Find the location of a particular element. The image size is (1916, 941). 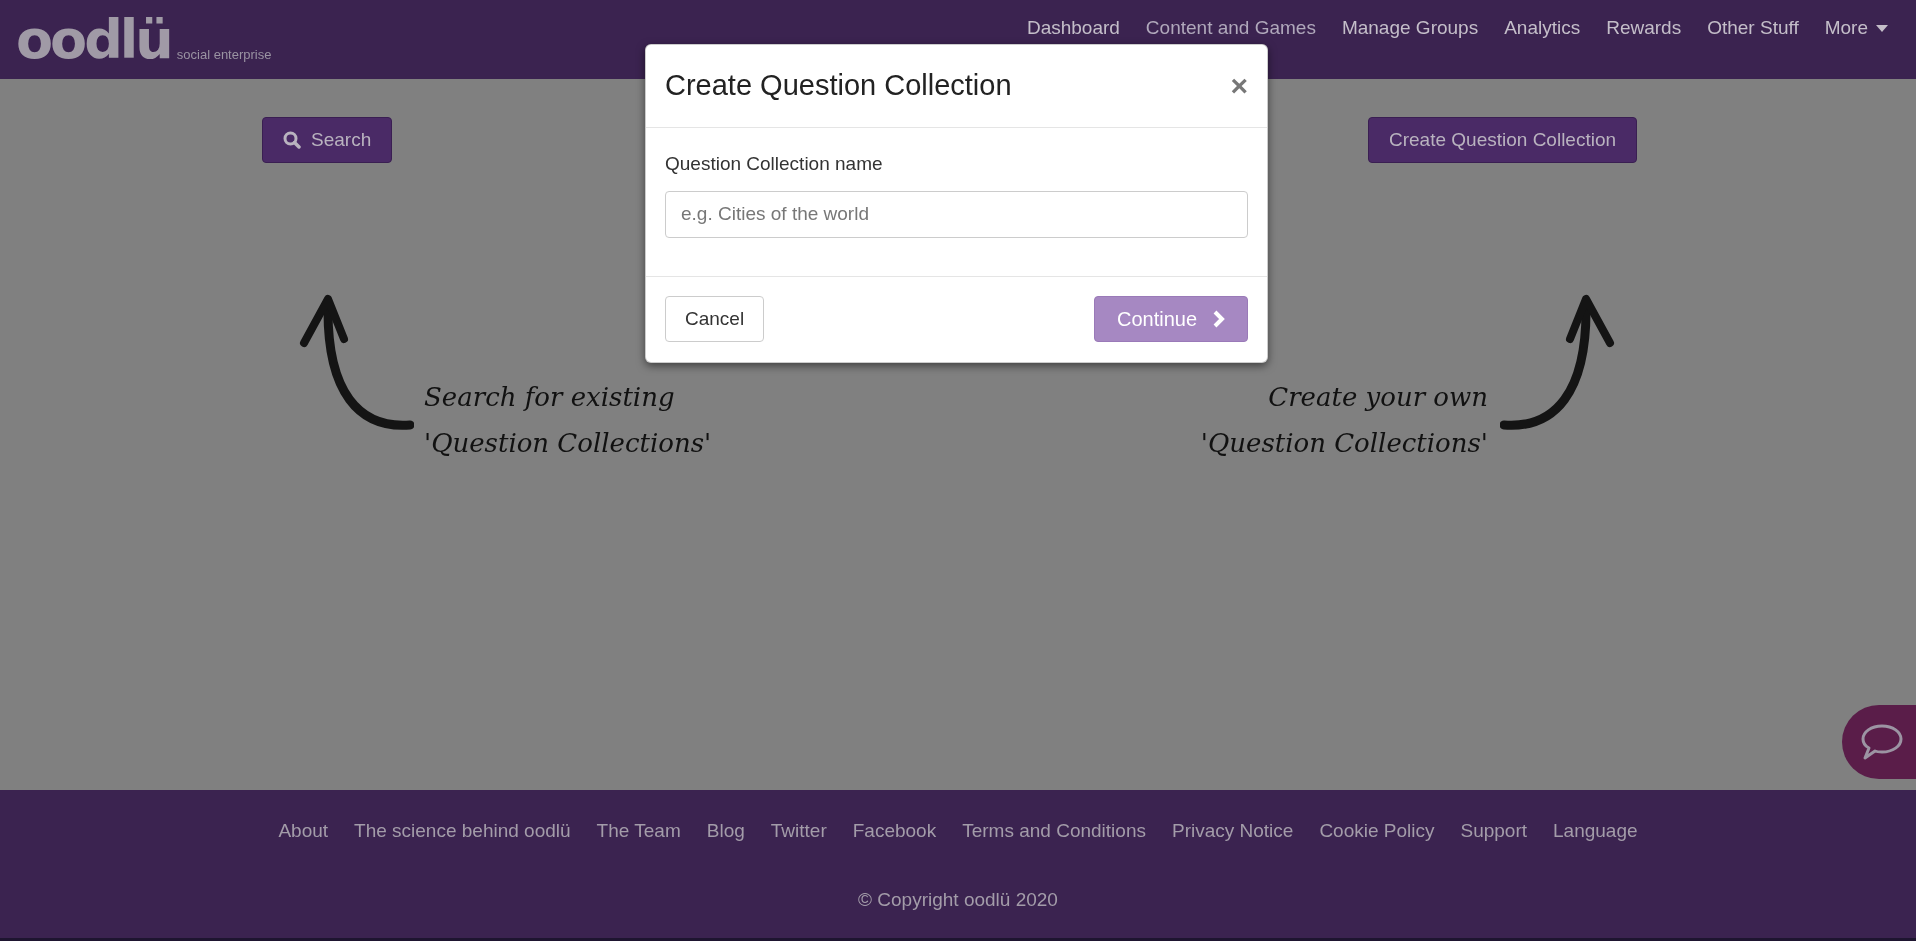

collection-name-field: e.g. Cities of the world is located at coordinates (956, 214).